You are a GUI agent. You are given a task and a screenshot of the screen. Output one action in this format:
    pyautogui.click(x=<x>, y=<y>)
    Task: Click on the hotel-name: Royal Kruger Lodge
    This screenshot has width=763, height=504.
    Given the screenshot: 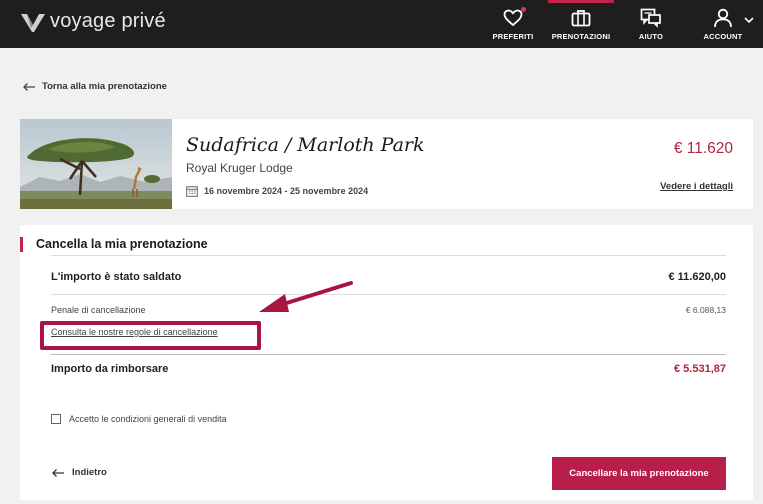 What is the action you would take?
    pyautogui.click(x=239, y=168)
    